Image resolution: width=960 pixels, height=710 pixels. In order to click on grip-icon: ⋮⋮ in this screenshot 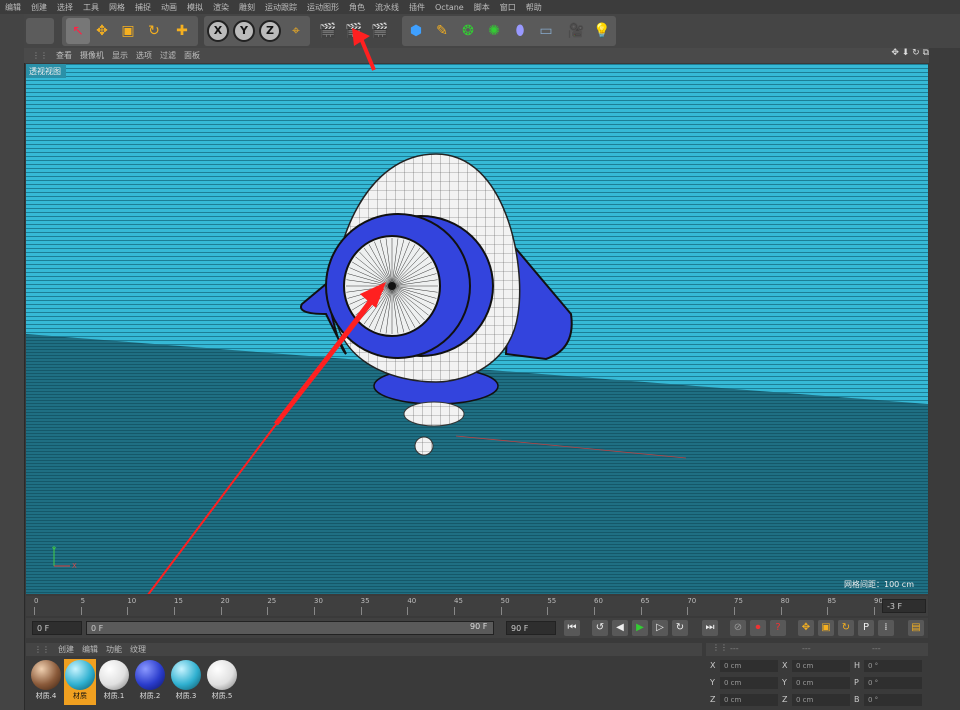, I will do `click(42, 649)`.